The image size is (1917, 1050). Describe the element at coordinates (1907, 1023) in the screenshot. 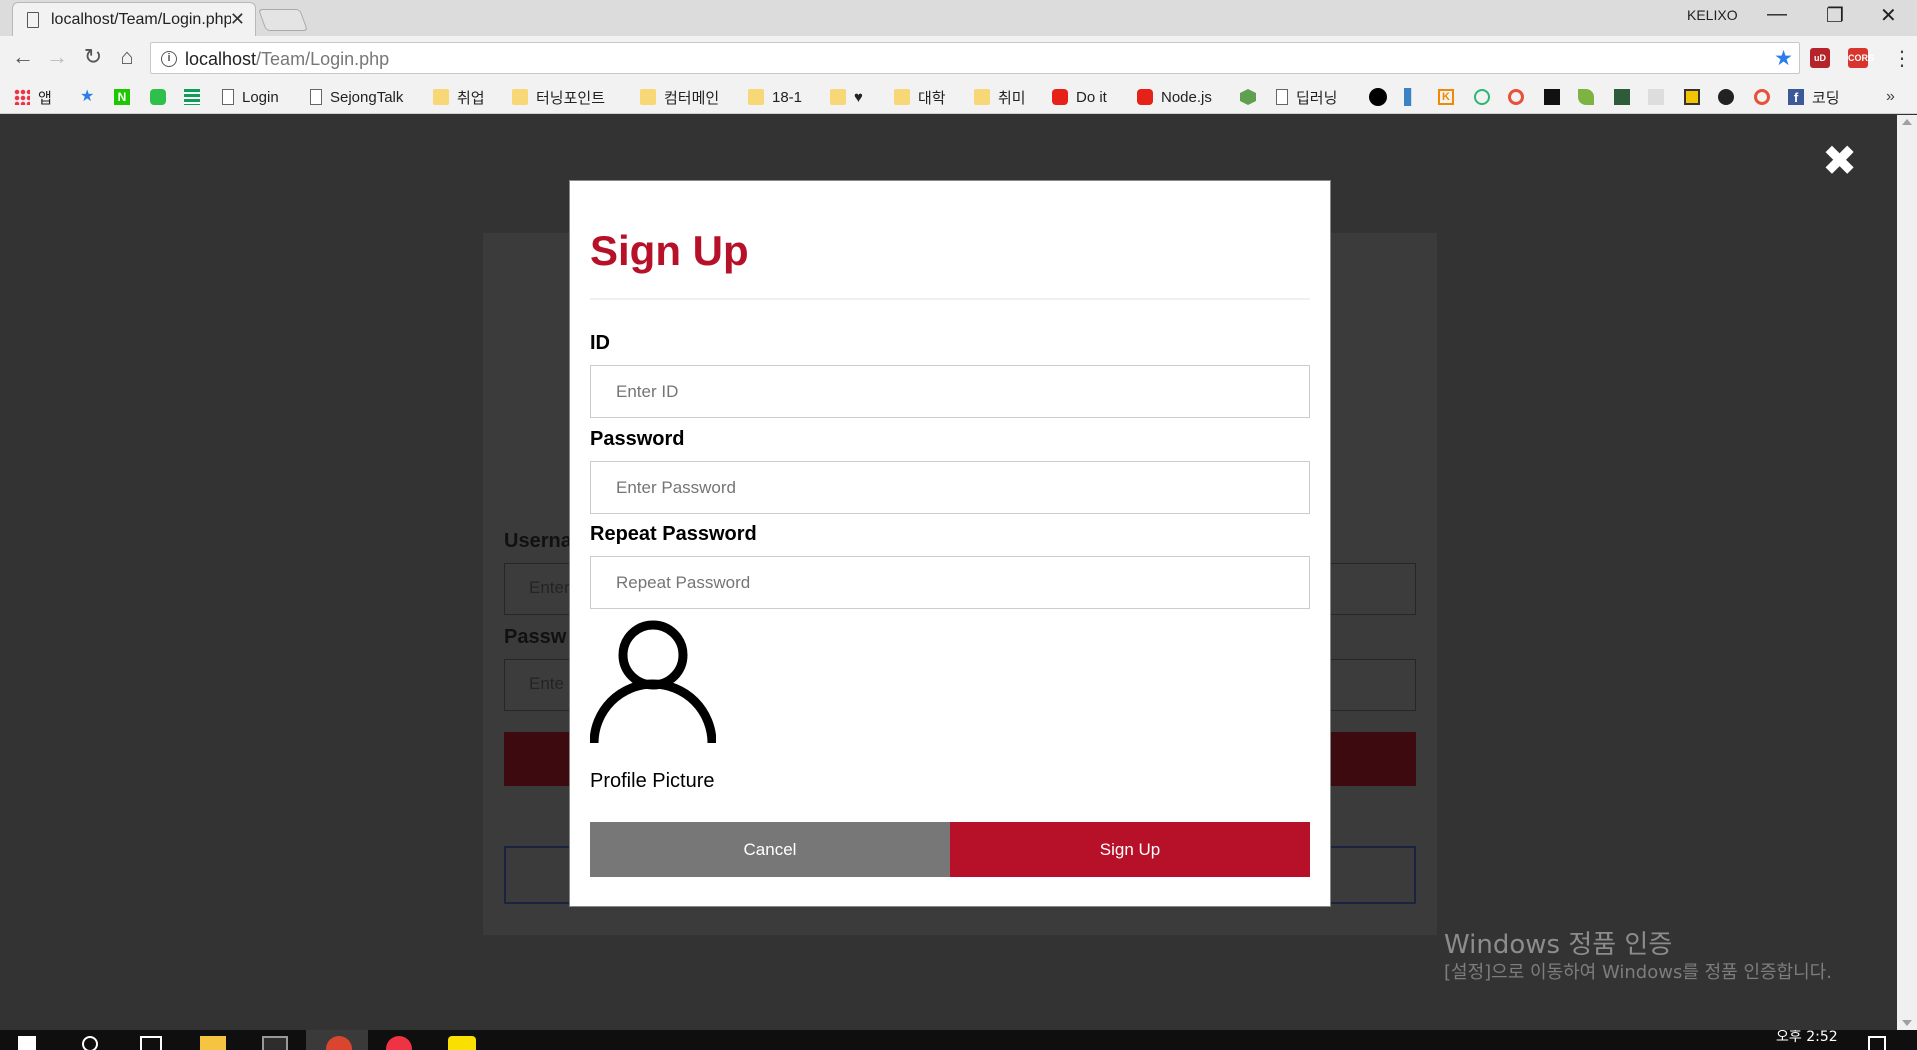

I see `scroll-down-icon` at that location.